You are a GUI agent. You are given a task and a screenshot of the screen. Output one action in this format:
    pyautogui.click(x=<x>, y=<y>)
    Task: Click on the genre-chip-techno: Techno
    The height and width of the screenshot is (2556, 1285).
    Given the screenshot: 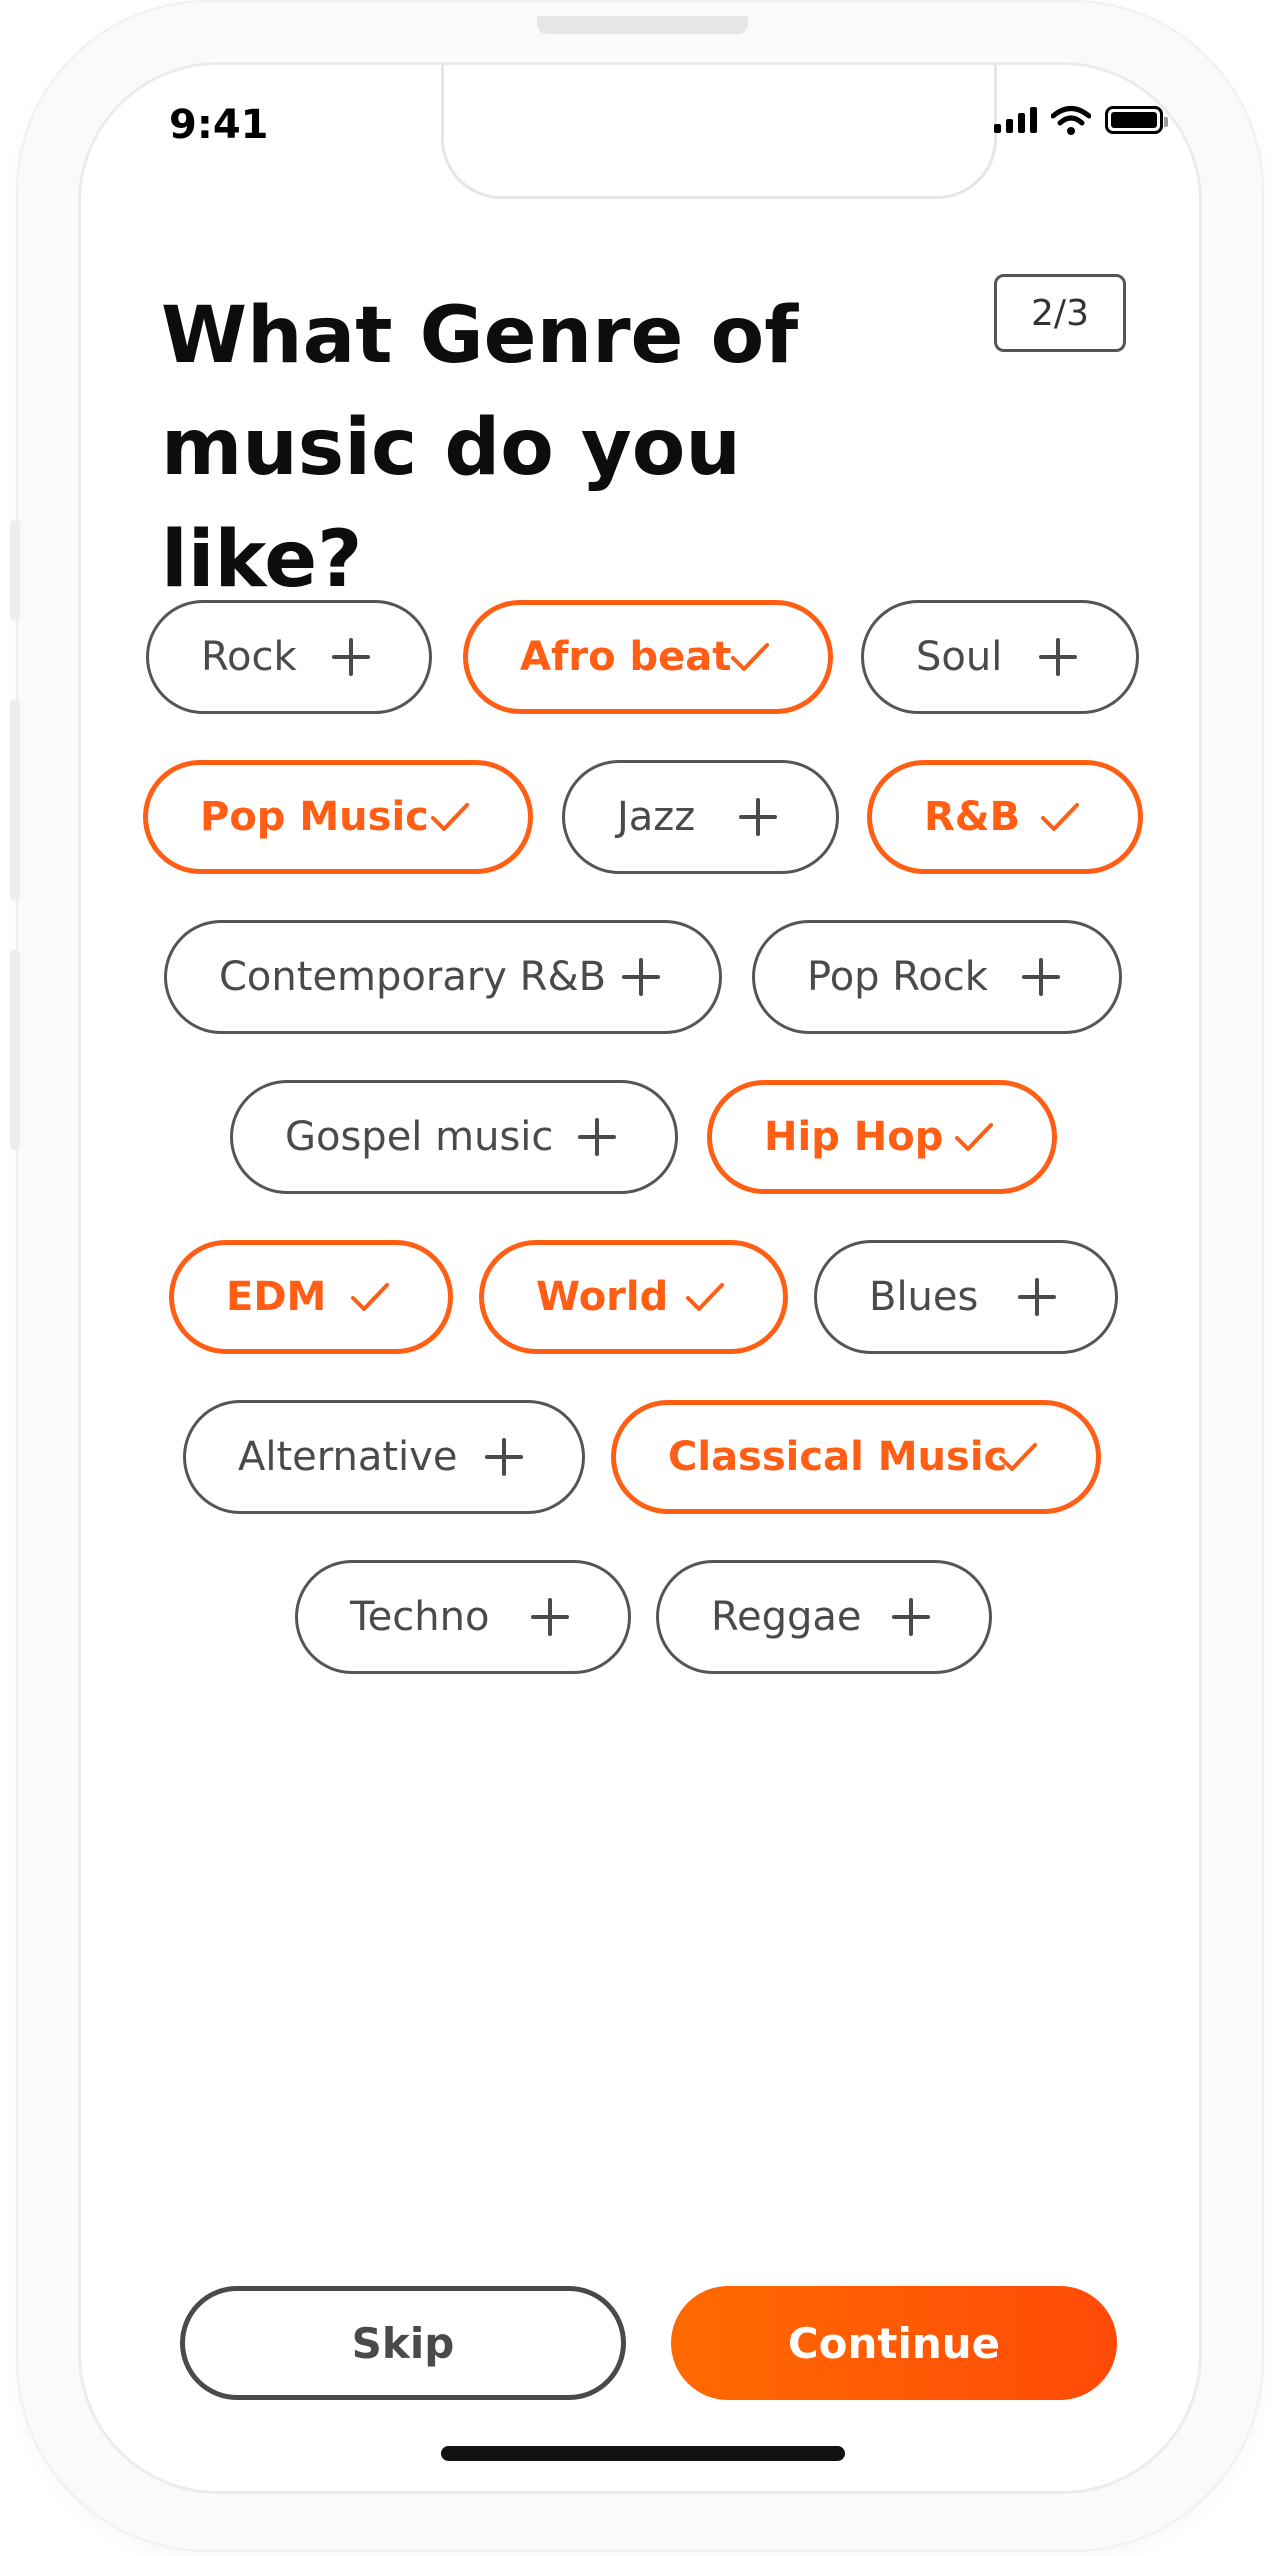 What is the action you would take?
    pyautogui.click(x=463, y=1617)
    